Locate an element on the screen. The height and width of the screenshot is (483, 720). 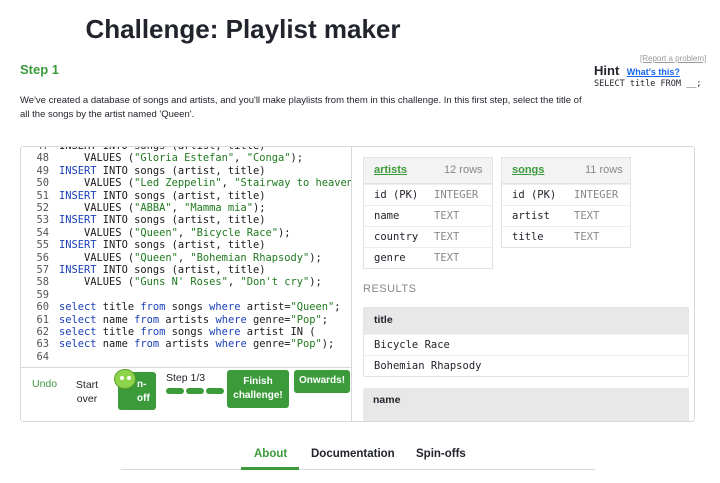
column-type: INTEGER is located at coordinates (456, 195).